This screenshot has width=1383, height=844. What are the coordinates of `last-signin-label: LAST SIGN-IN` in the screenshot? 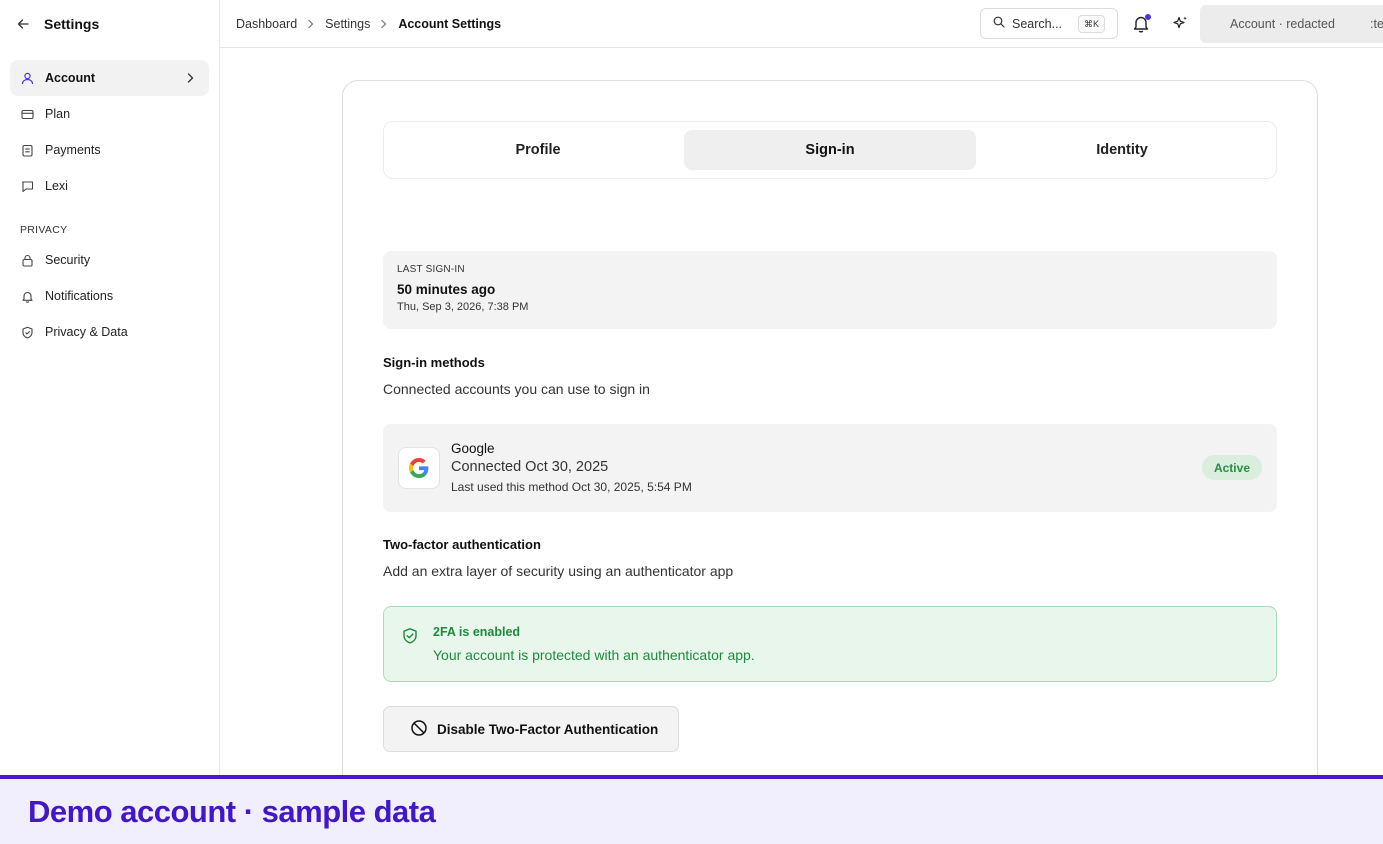 It's located at (431, 269).